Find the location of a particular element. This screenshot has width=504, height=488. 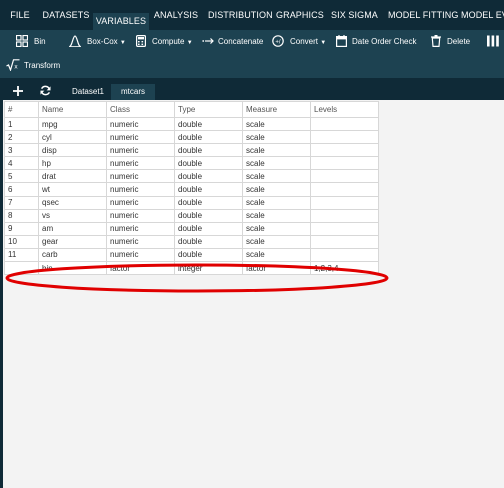

table-row: 1 mpg numeric double scale is located at coordinates (191, 124).